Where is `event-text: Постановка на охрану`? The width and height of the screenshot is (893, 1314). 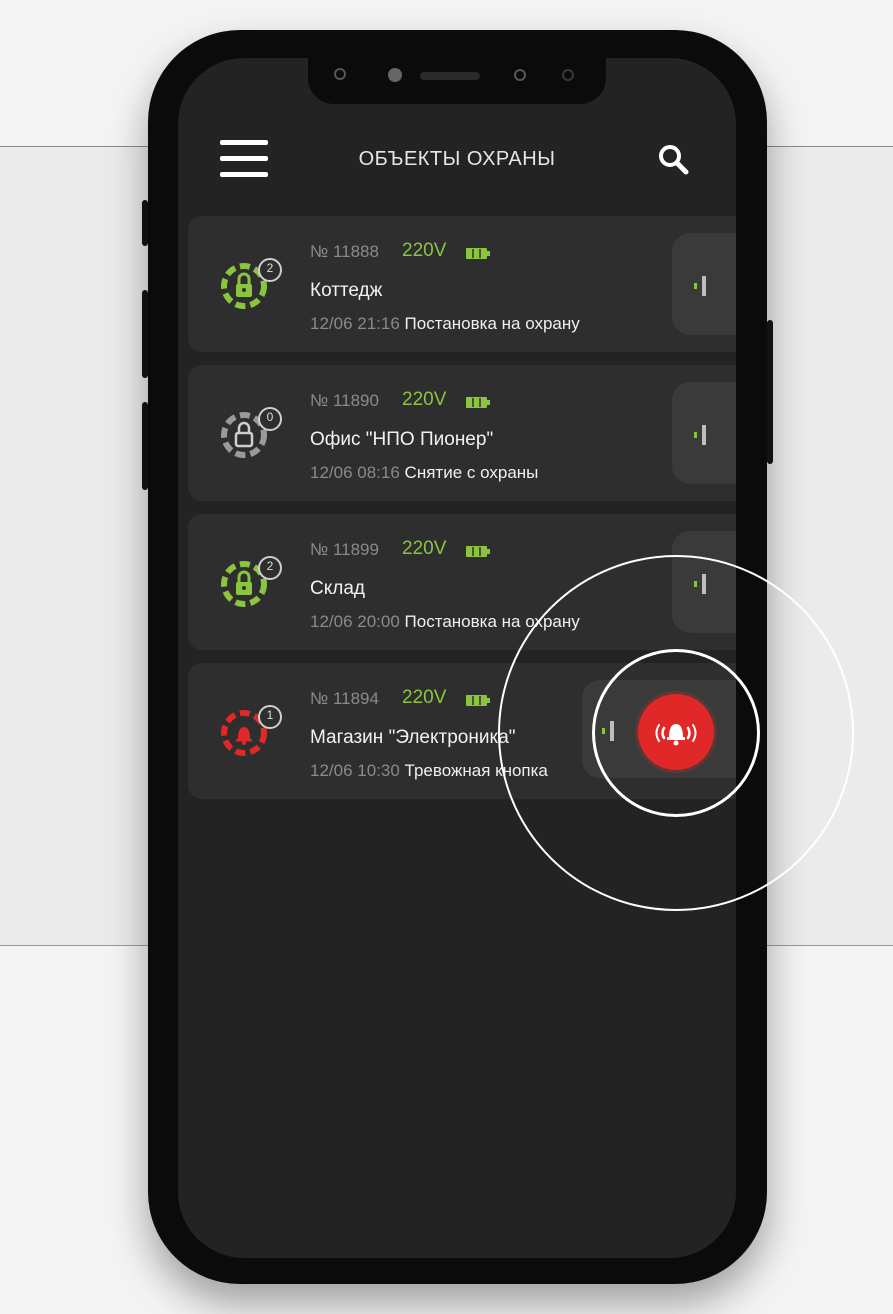 event-text: Постановка на охрану is located at coordinates (492, 323).